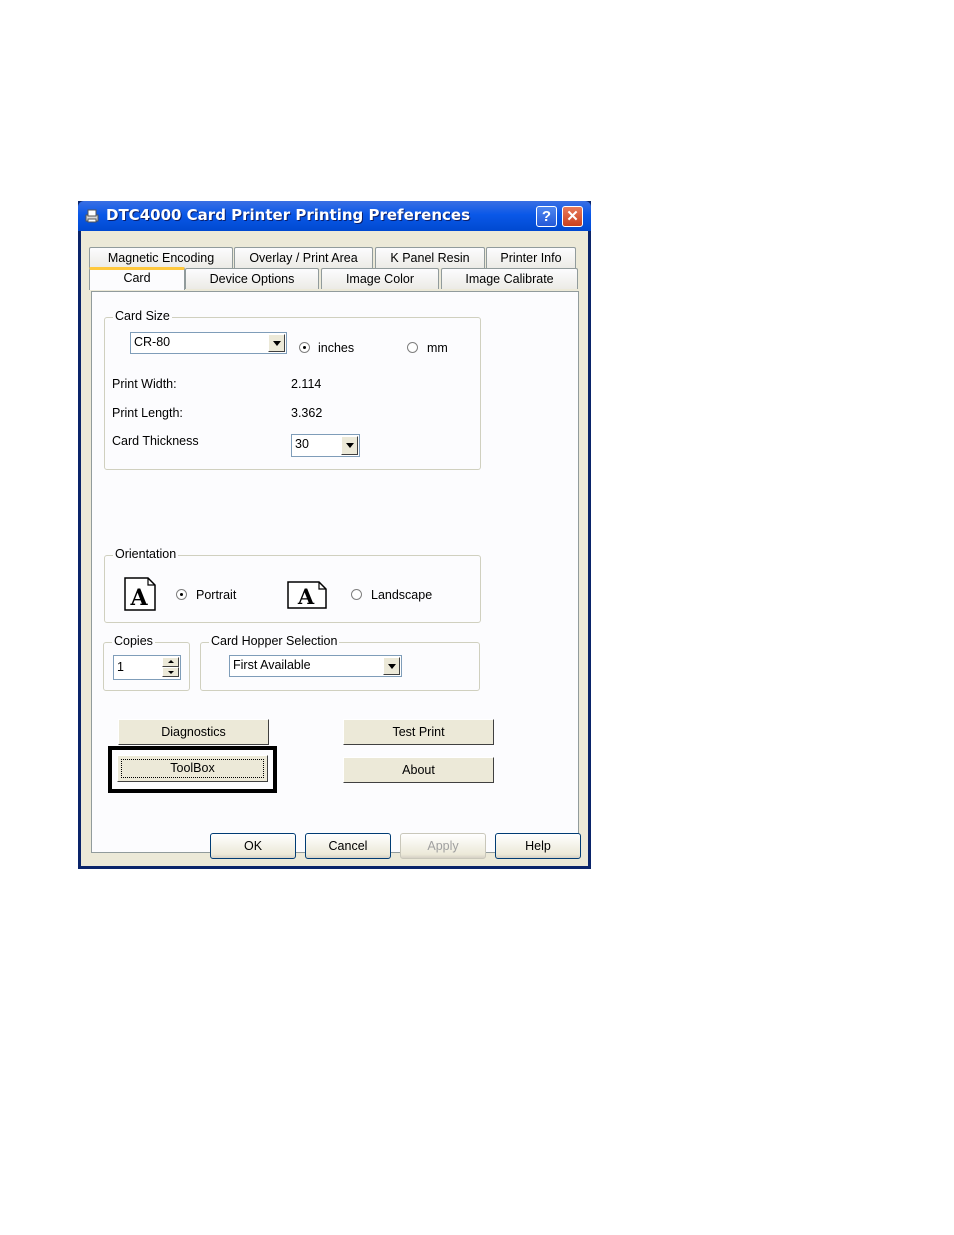 Image resolution: width=954 pixels, height=1235 pixels. I want to click on ok-button: OK, so click(253, 846).